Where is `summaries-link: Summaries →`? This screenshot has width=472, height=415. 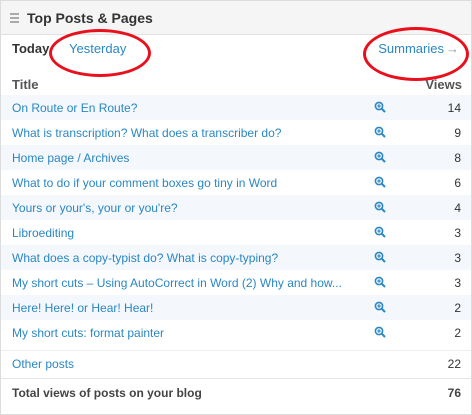 summaries-link: Summaries → is located at coordinates (418, 48).